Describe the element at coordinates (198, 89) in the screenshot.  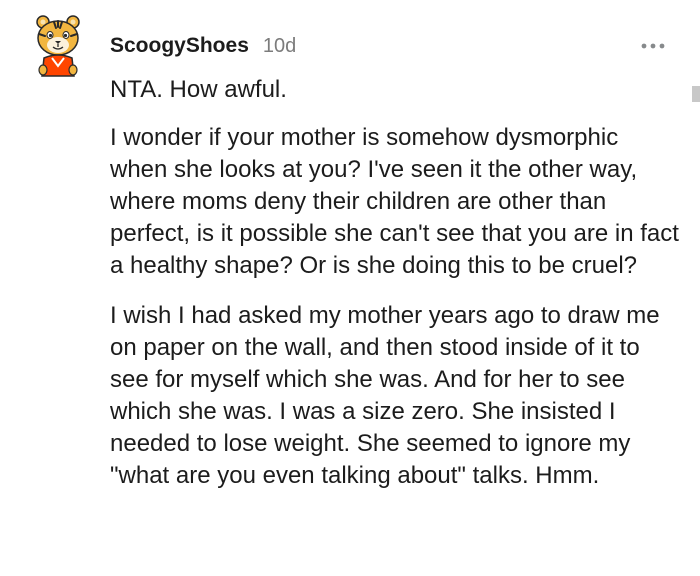
I see `comment-paragraph: NTA. How awful.` at that location.